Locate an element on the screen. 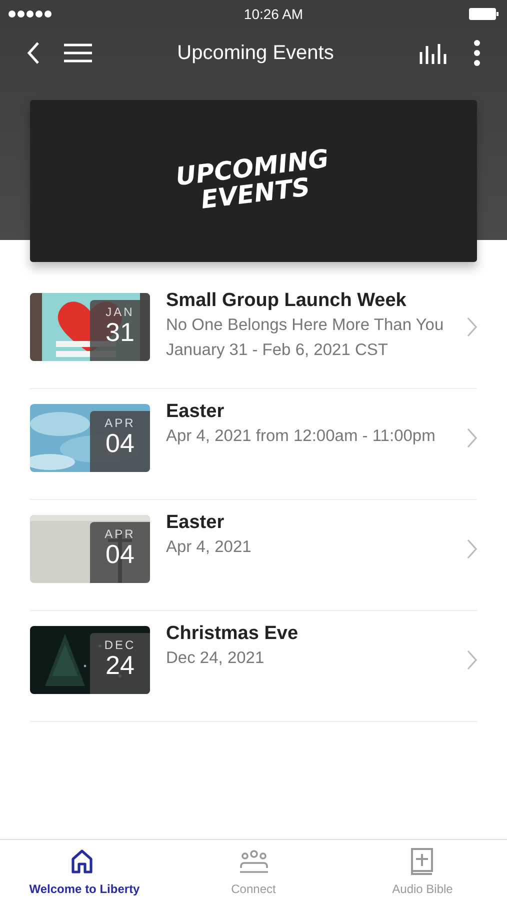 This screenshot has width=507, height=900. event-detail: Apr 4, 2021 is located at coordinates (209, 547).